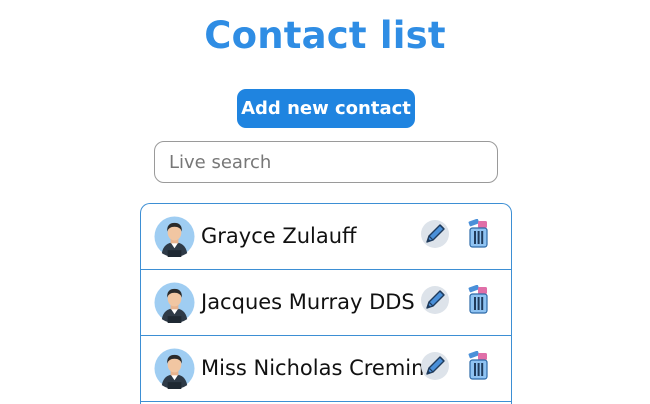  I want to click on add-new-contact-button: Add new contact, so click(326, 108).